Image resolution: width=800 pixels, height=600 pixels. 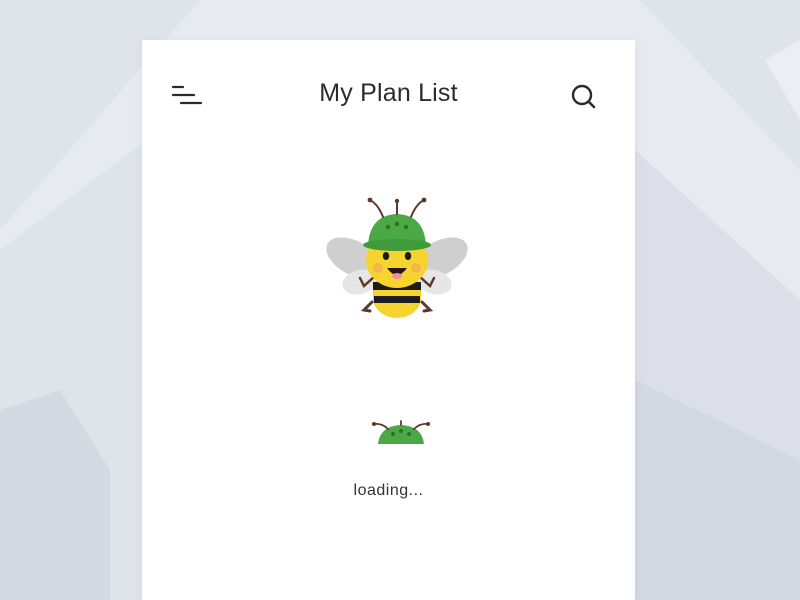 I want to click on bee-mascot-illustration, so click(x=397, y=255).